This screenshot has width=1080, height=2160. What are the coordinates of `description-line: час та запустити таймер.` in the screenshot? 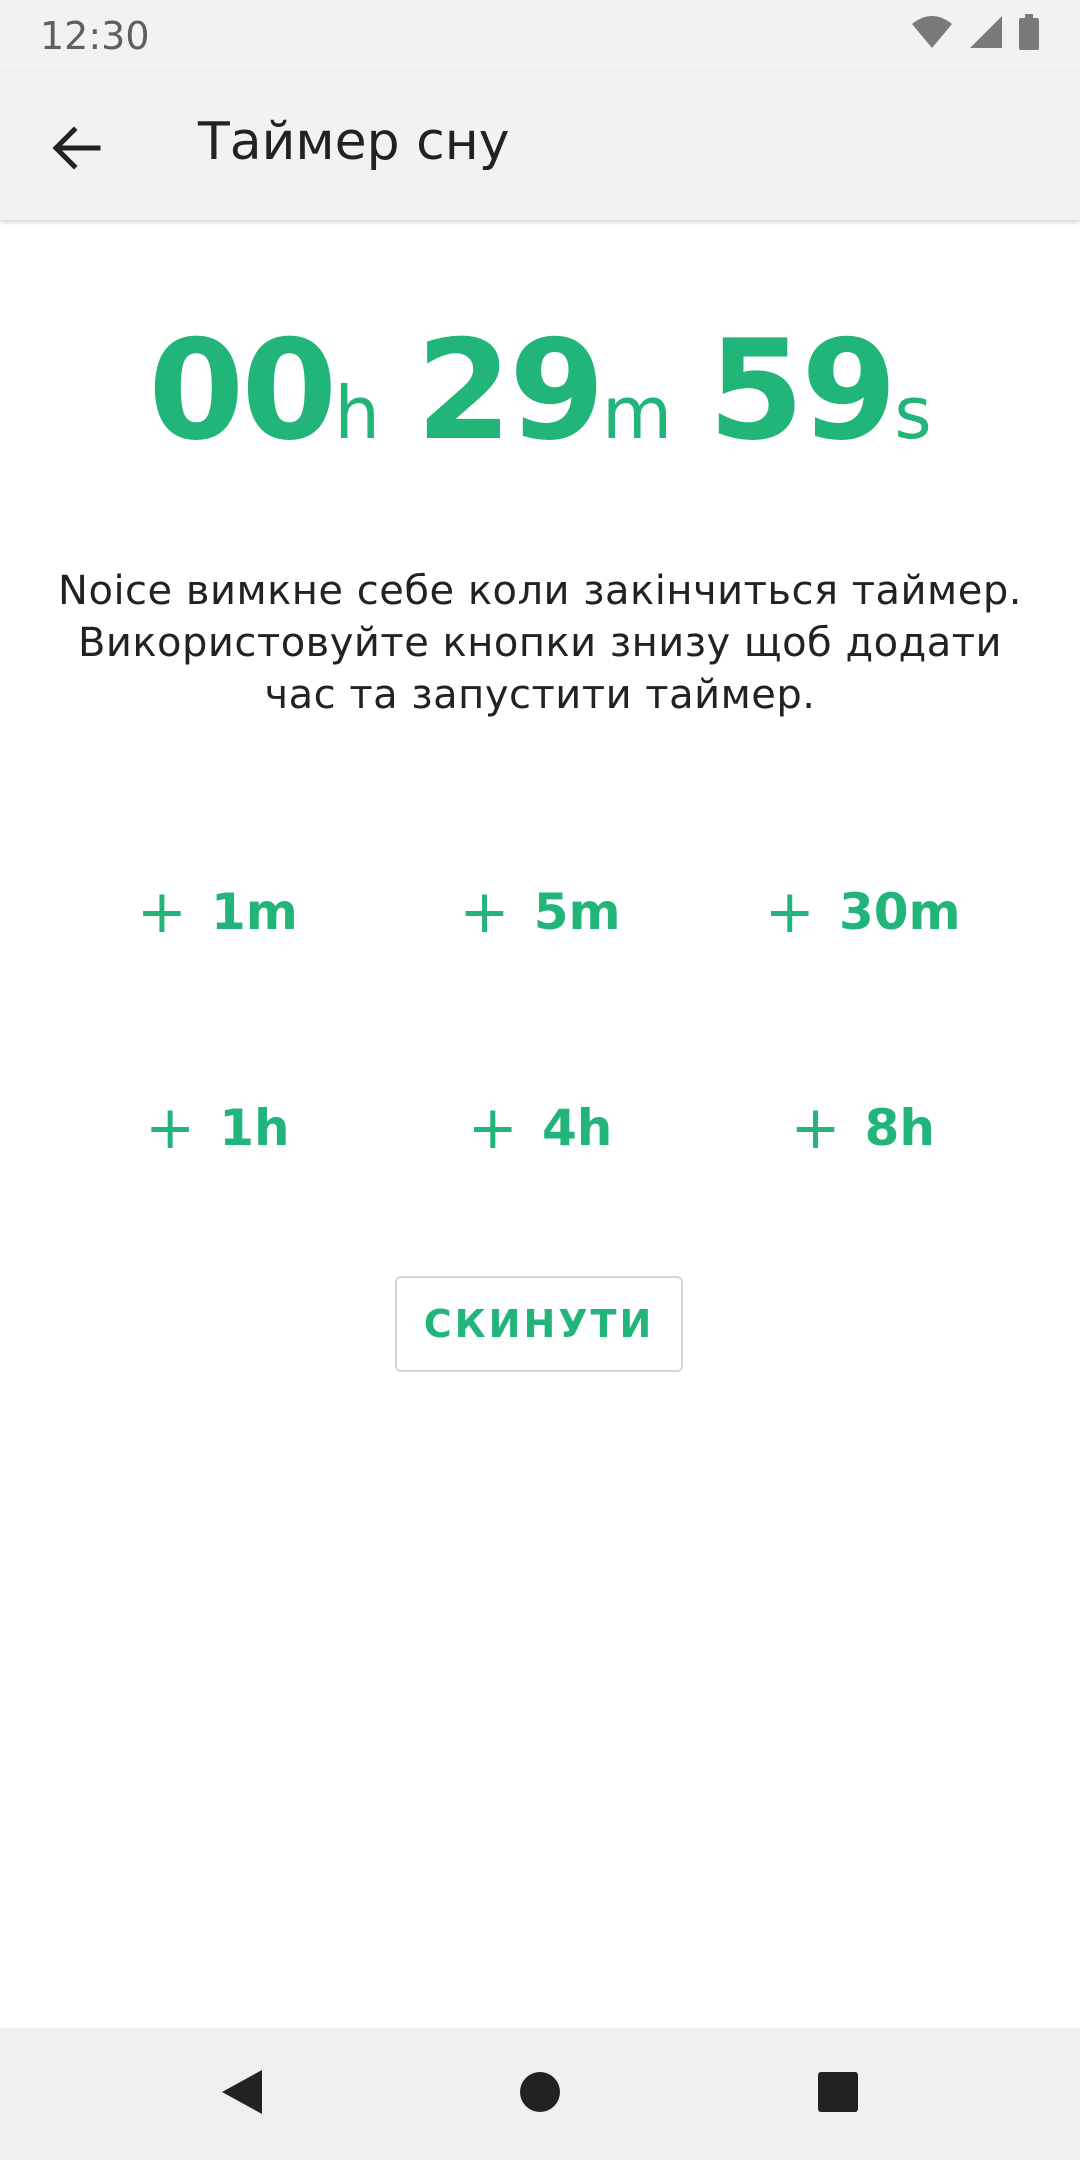 It's located at (540, 695).